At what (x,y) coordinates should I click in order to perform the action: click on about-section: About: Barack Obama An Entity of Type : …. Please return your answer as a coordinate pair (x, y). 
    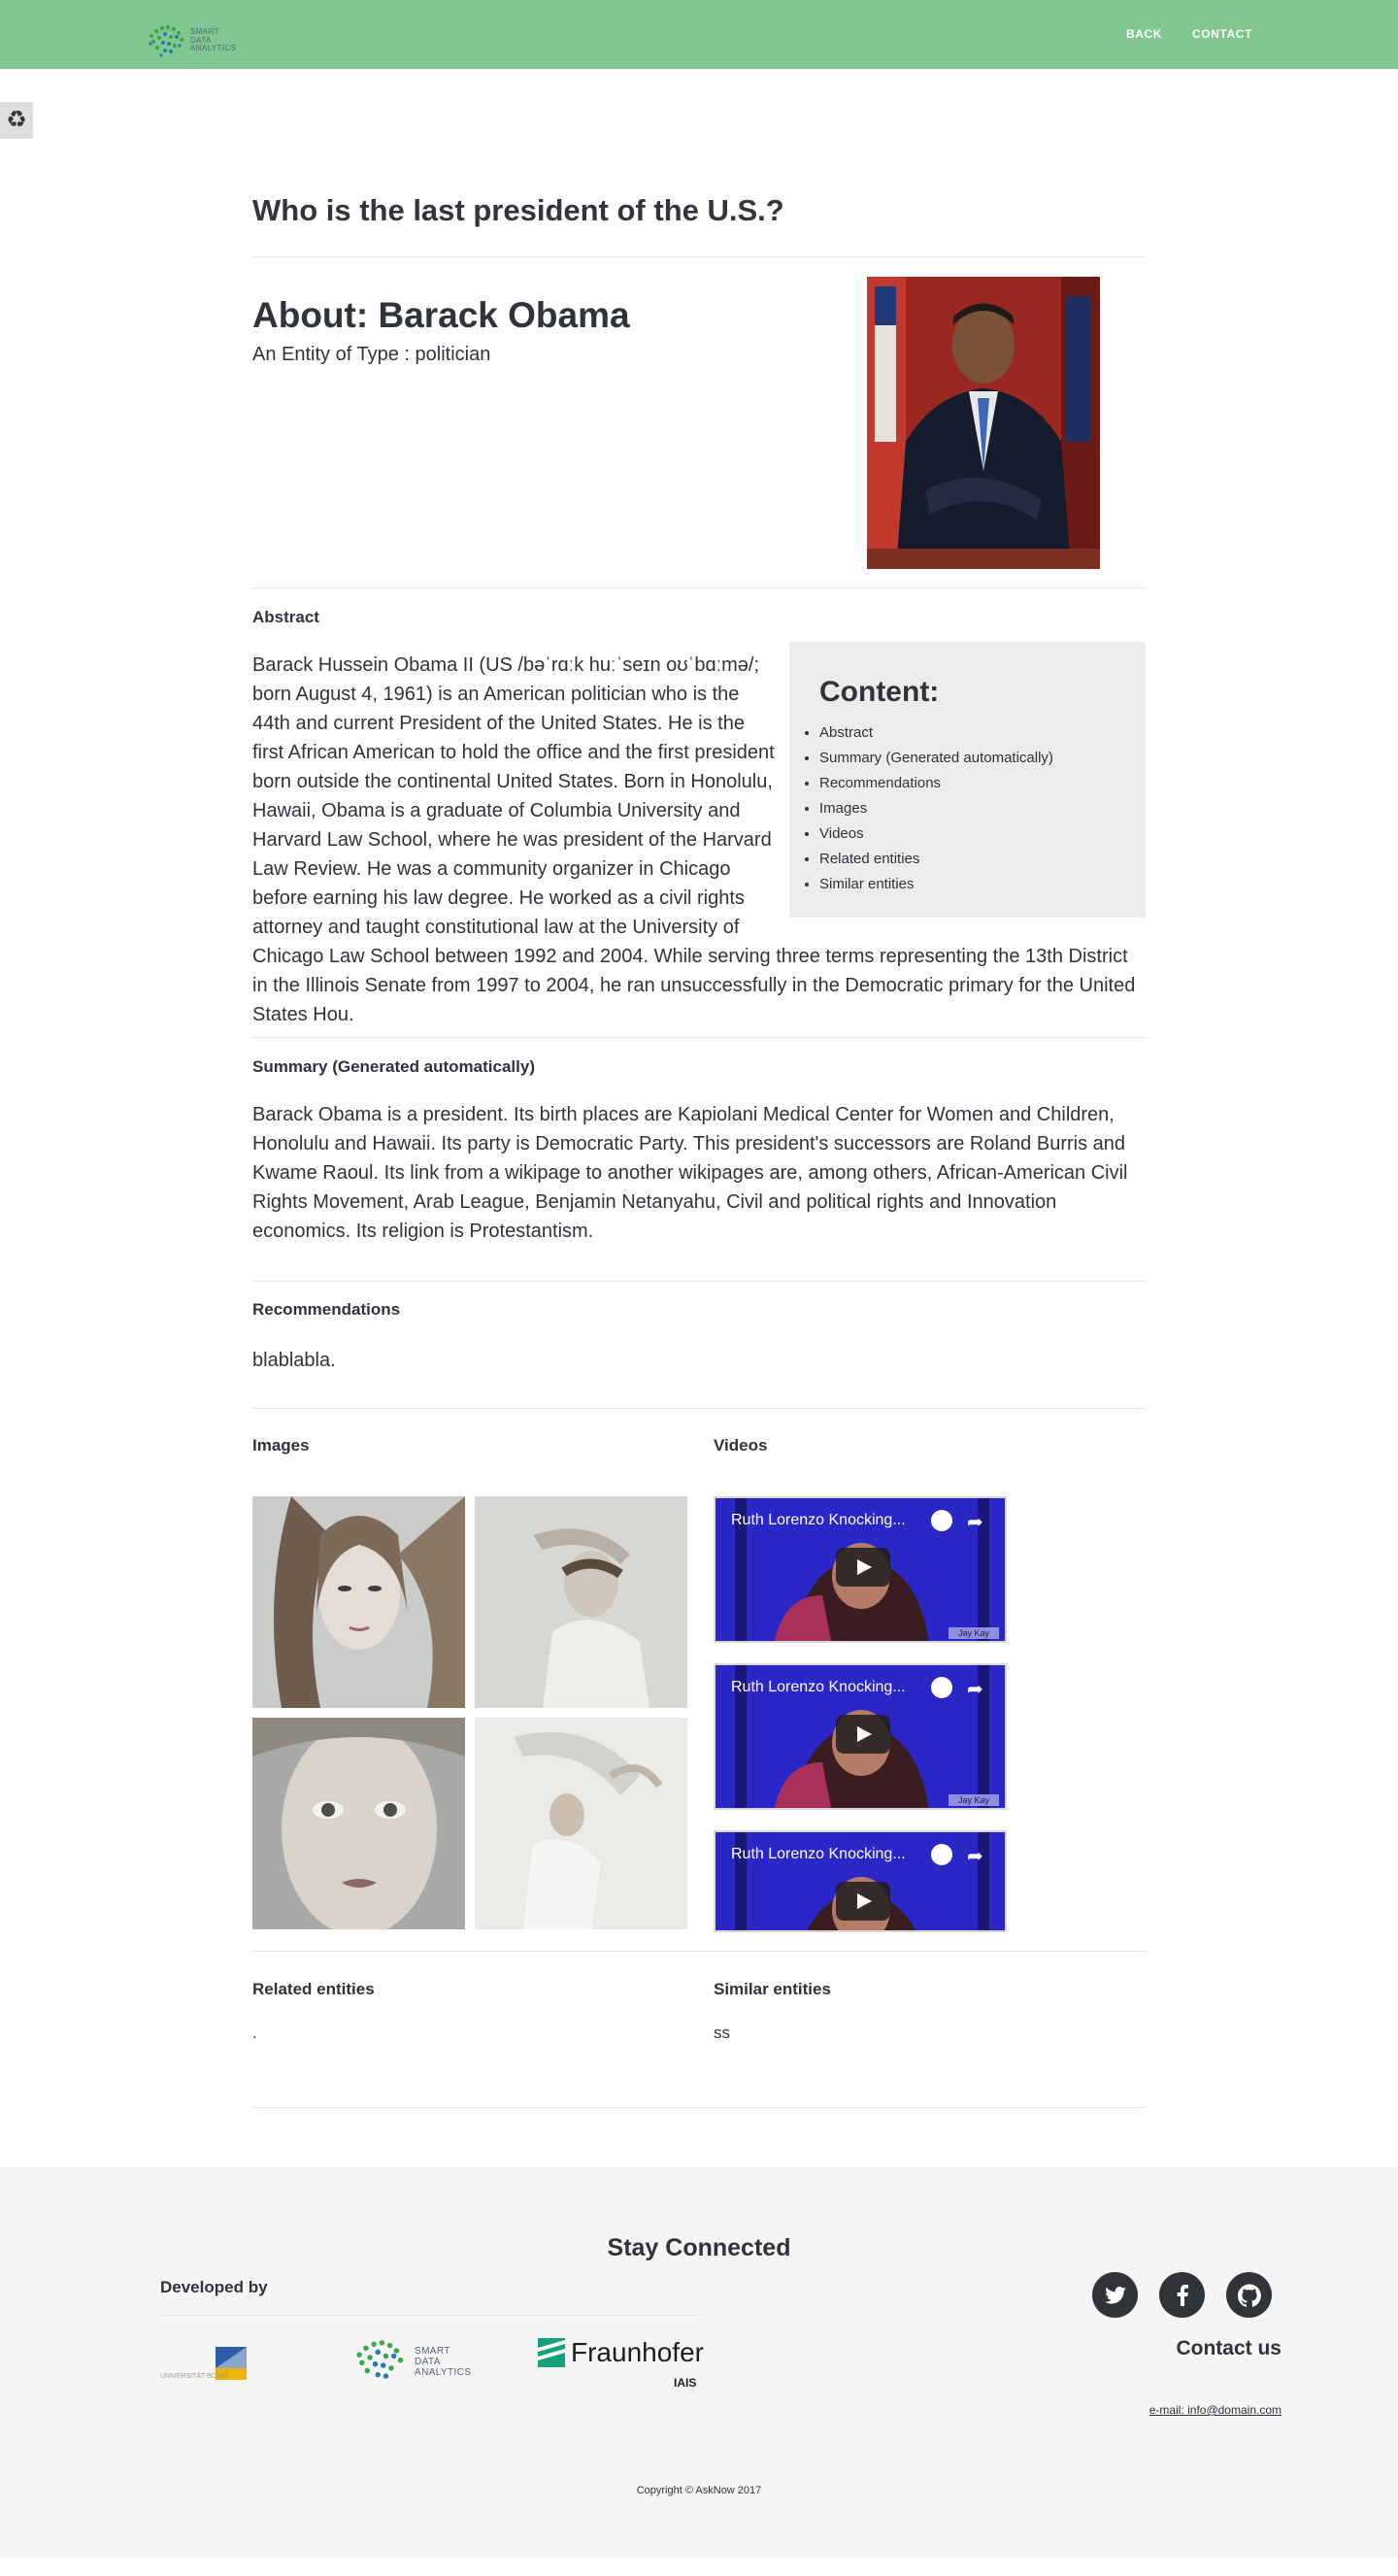
    Looking at the image, I should click on (699, 422).